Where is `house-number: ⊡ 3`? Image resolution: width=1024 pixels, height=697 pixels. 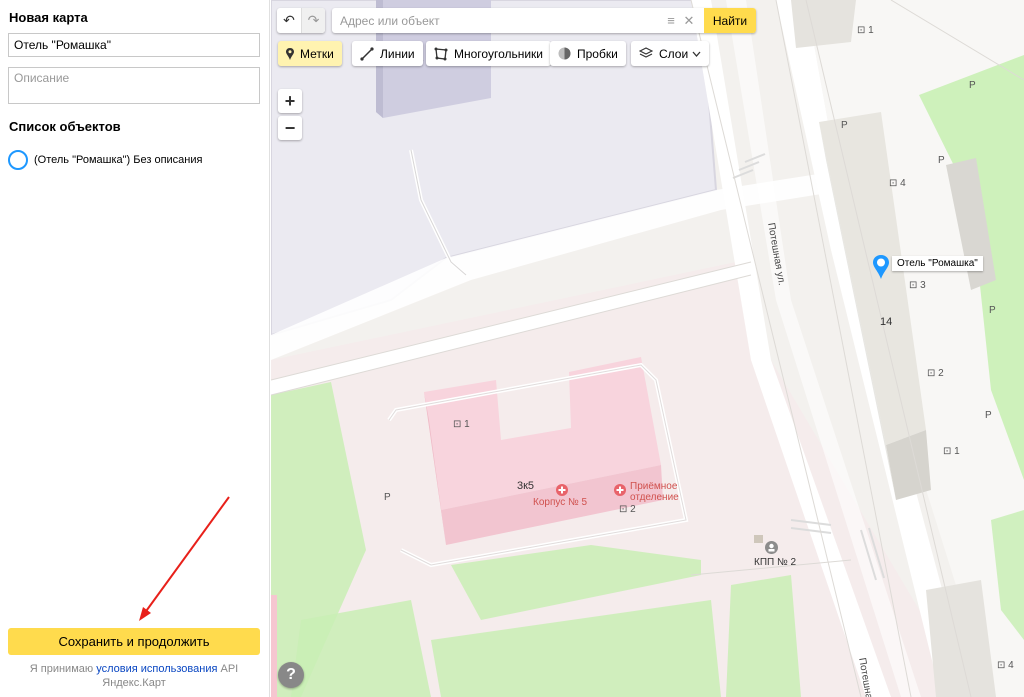
house-number: ⊡ 3 is located at coordinates (917, 285).